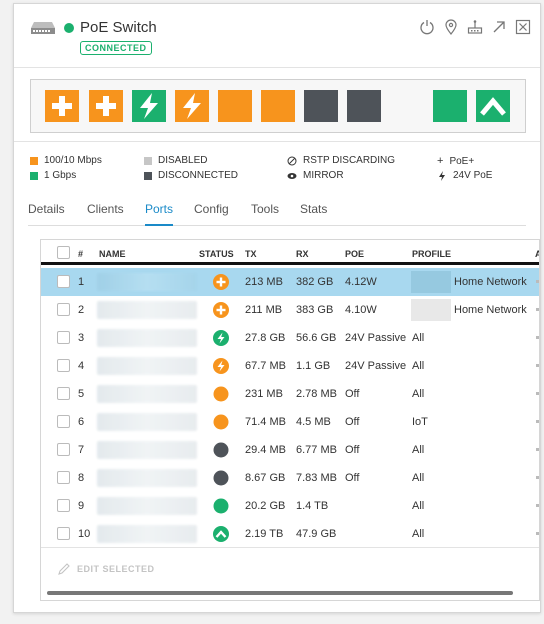  I want to click on device-manage-icon, so click(475, 27).